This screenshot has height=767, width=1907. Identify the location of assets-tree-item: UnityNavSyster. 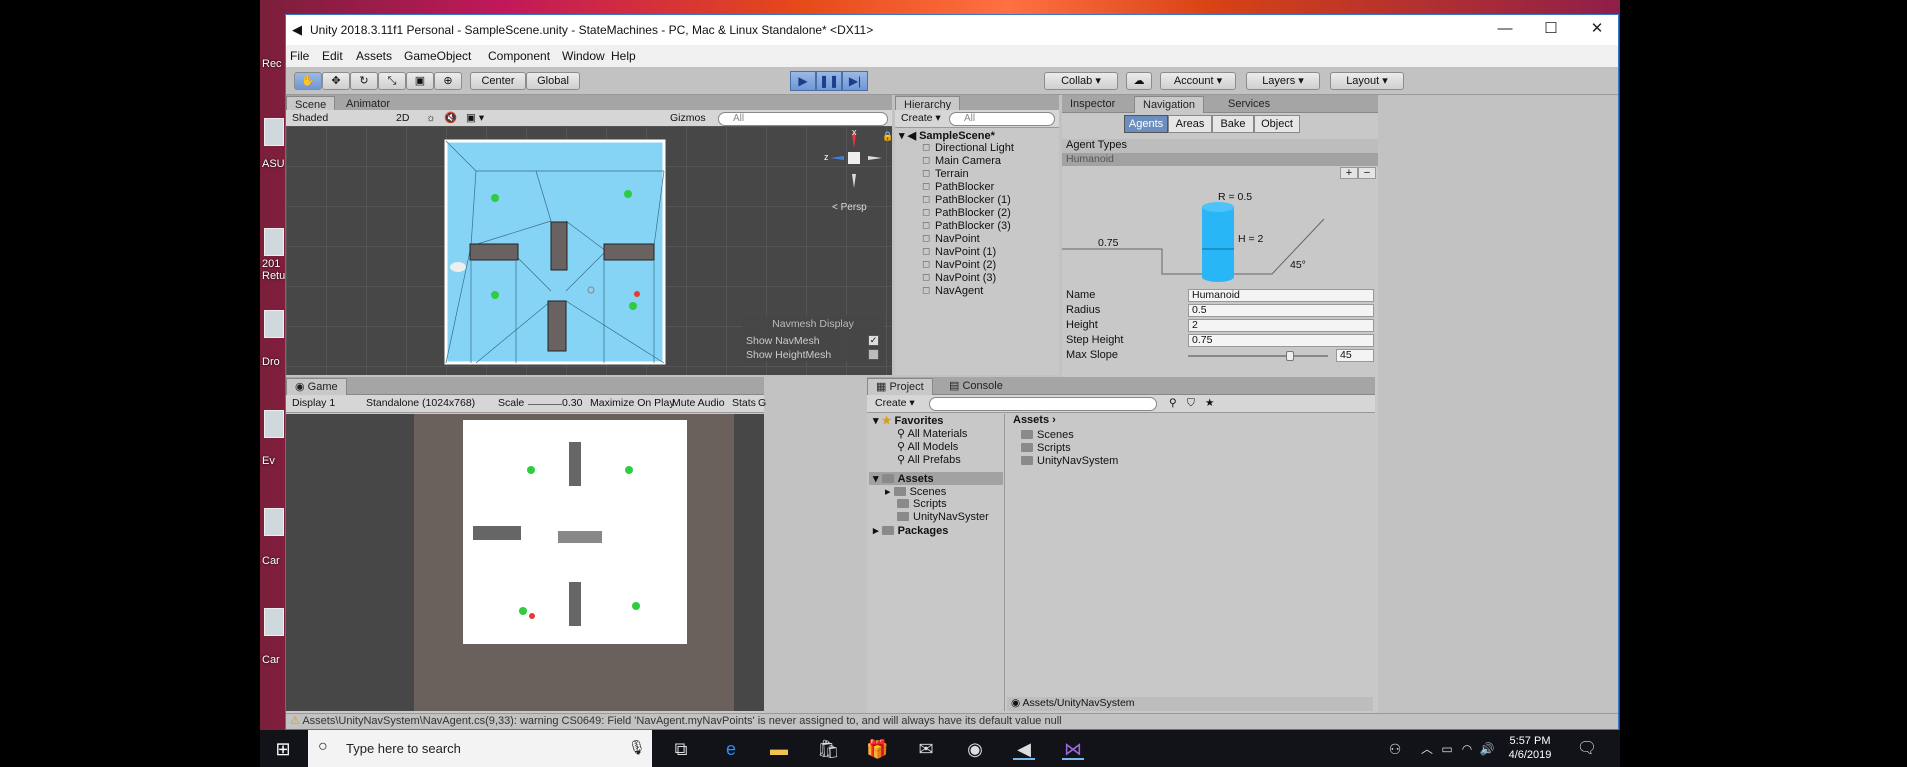
(943, 517).